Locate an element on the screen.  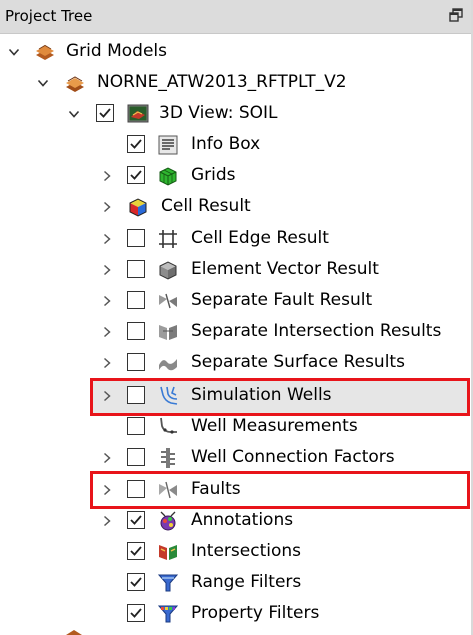
range-filters-checkbox is located at coordinates (136, 582).